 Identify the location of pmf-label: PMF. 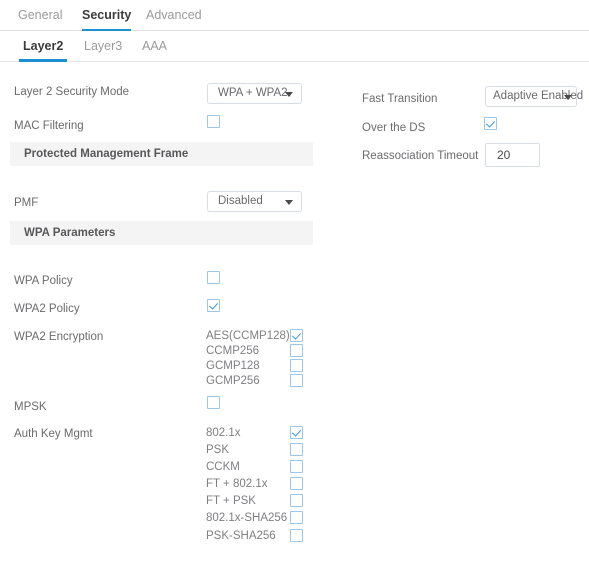
(26, 203).